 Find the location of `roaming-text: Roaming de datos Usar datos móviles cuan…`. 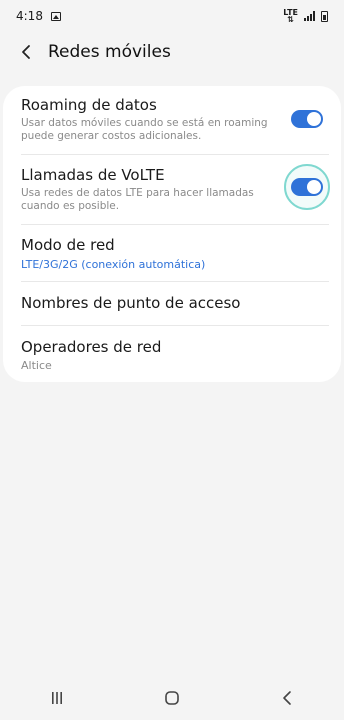

roaming-text: Roaming de datos Usar datos móviles cuan… is located at coordinates (155, 119).